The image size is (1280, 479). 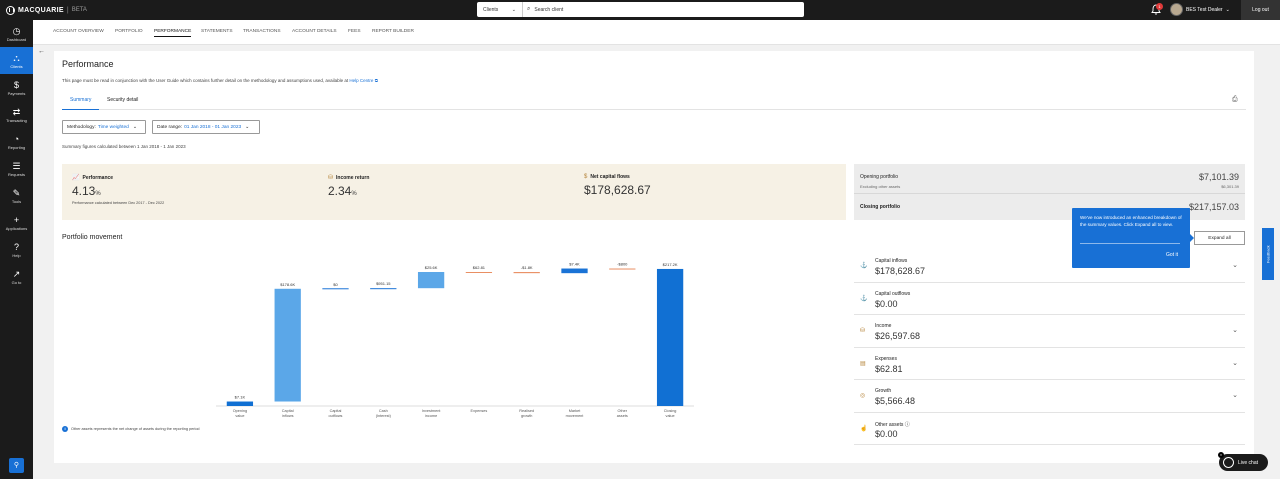 I want to click on sidebar-item-label: Transacting, so click(x=16, y=120).